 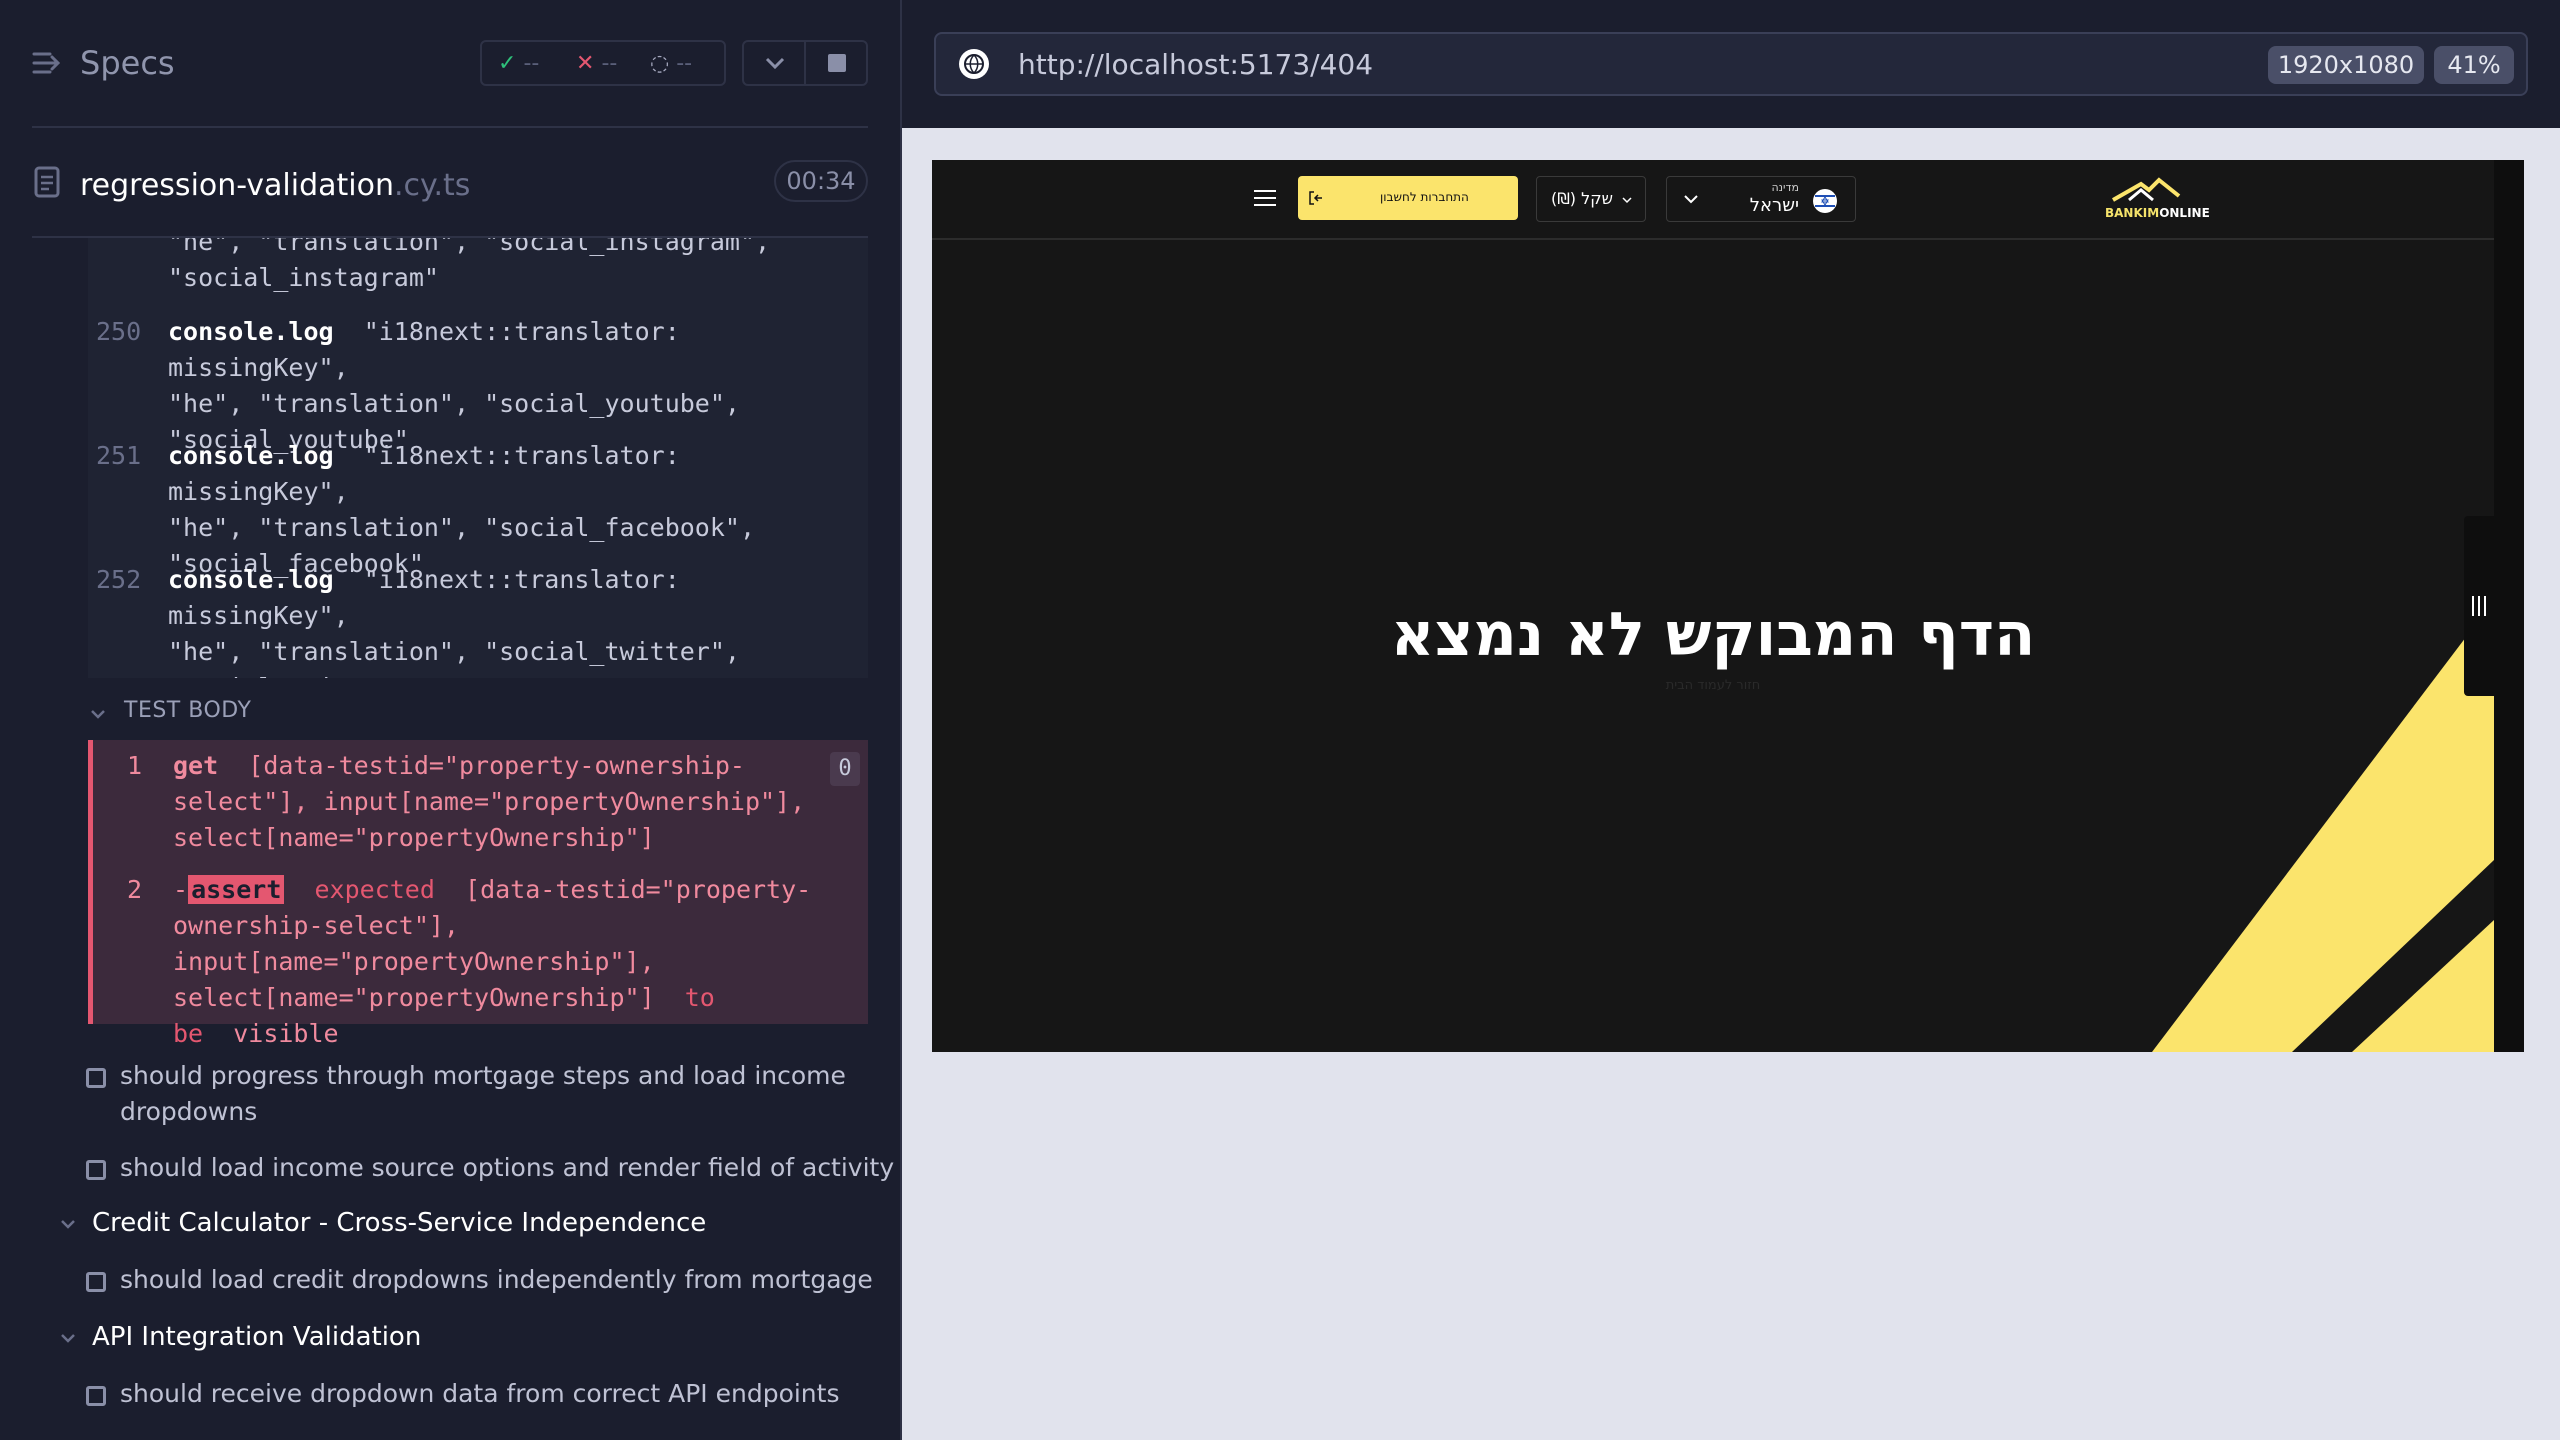 What do you see at coordinates (461, 527) in the screenshot?
I see `log-line: "he", "translation", "social_facebook",` at bounding box center [461, 527].